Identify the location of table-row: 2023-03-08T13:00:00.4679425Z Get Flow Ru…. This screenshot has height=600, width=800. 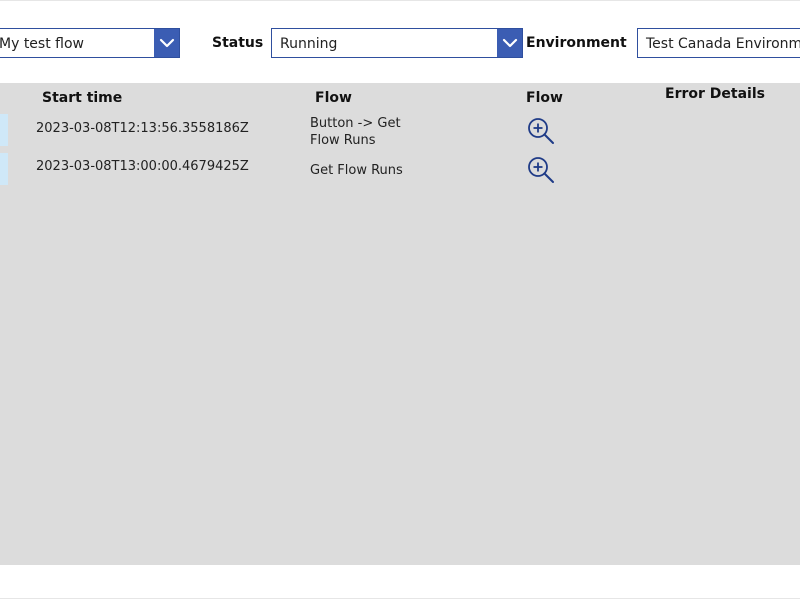
(400, 170).